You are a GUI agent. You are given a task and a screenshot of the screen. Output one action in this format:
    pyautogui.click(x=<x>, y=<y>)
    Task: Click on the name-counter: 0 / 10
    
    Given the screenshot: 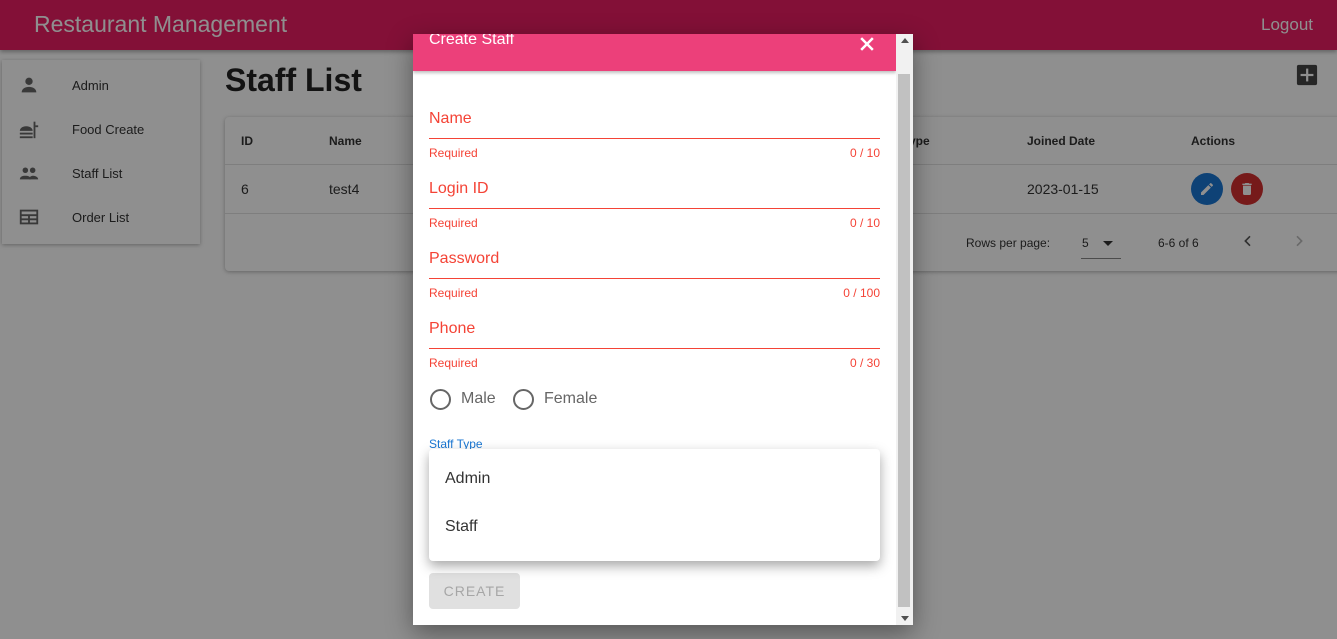 What is the action you would take?
    pyautogui.click(x=864, y=153)
    